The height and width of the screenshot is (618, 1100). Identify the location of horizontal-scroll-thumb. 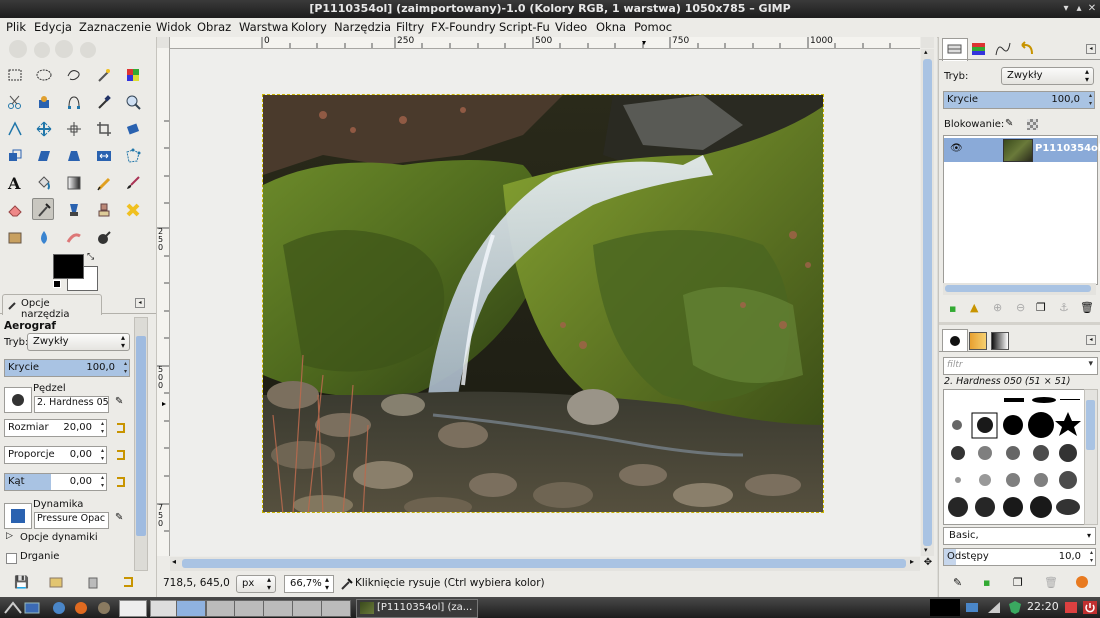
(544, 563).